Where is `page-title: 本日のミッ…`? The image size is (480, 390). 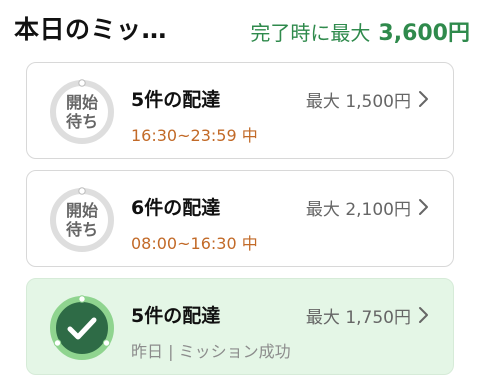
page-title: 本日のミッ… is located at coordinates (91, 29).